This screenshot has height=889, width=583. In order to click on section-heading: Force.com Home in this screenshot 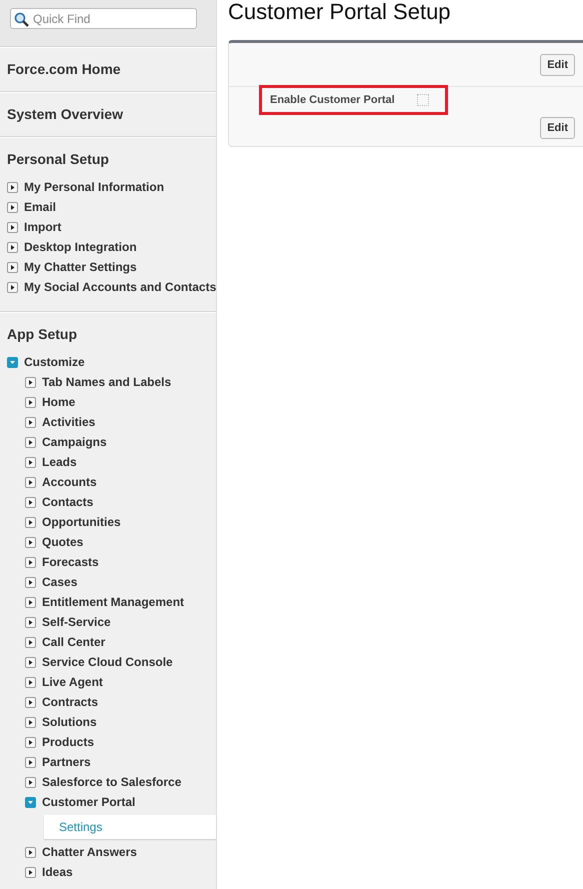, I will do `click(108, 69)`.